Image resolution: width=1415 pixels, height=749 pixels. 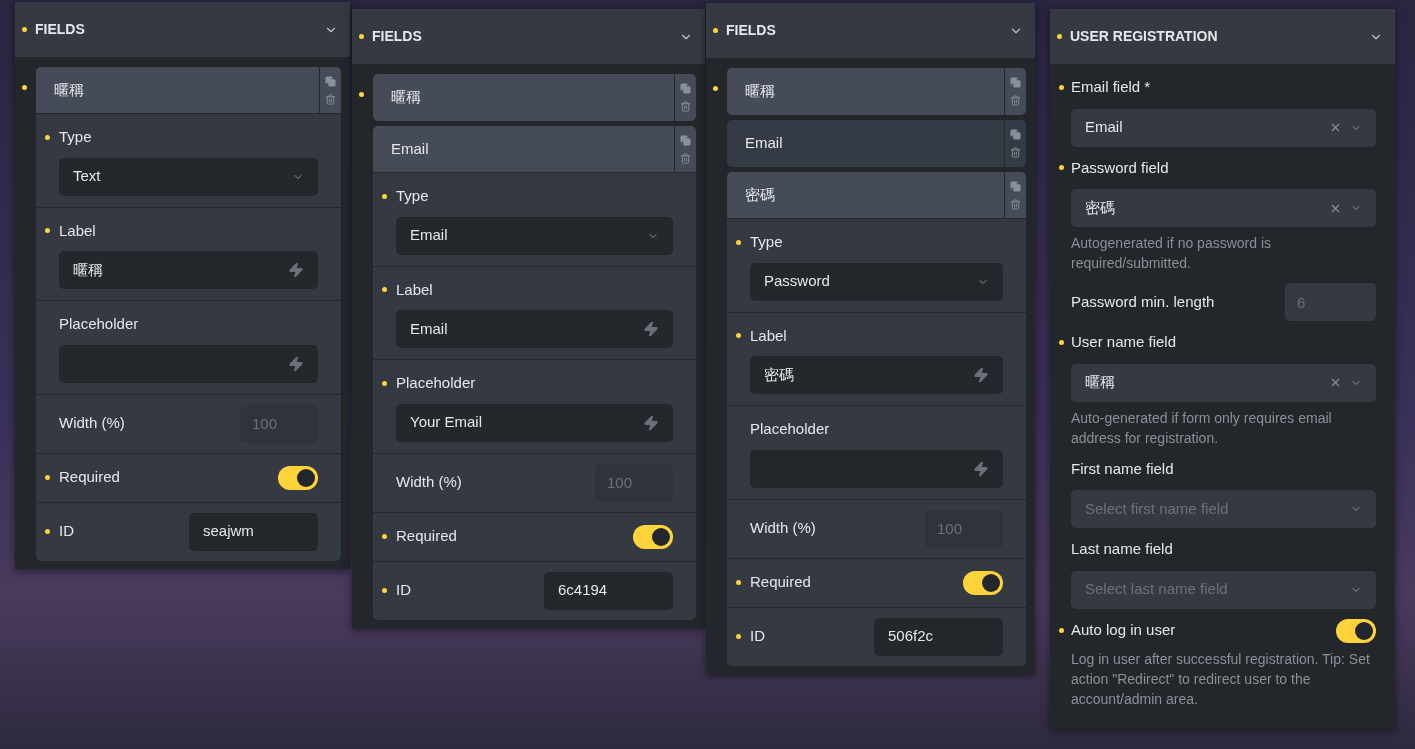 I want to click on setting-label: Password field, so click(x=1120, y=167).